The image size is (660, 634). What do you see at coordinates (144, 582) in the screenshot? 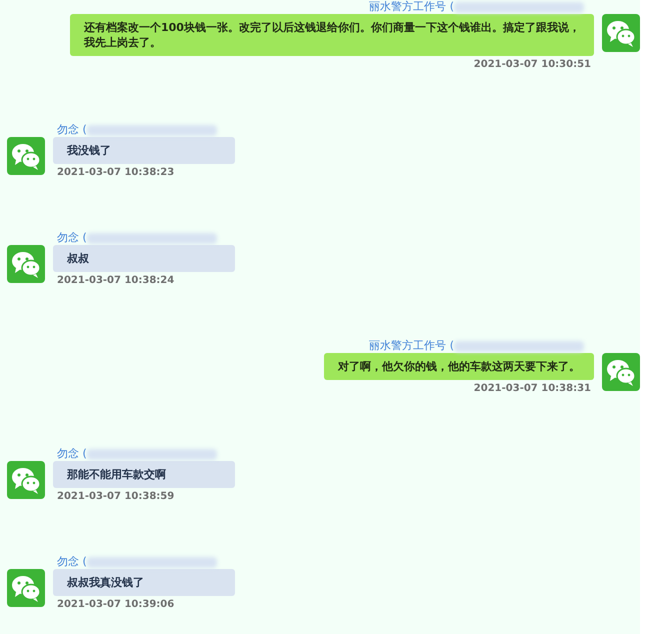
I see `message-bubble: 叔叔我真没钱了` at bounding box center [144, 582].